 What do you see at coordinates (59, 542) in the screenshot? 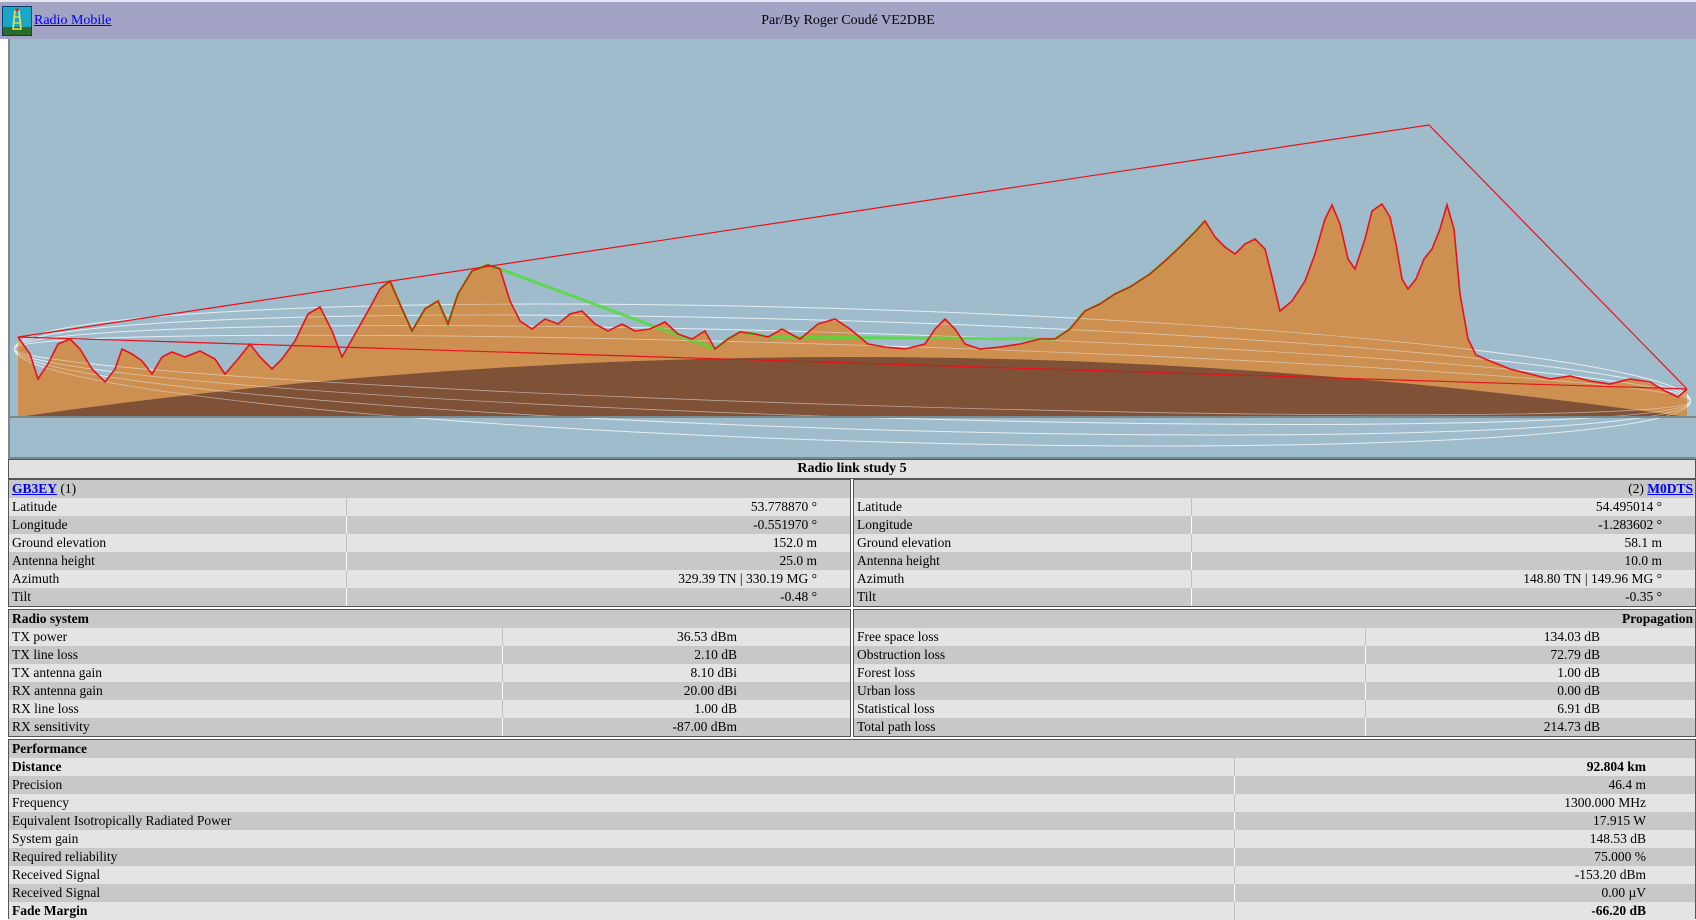
I see `station1-label: Ground elevation` at bounding box center [59, 542].